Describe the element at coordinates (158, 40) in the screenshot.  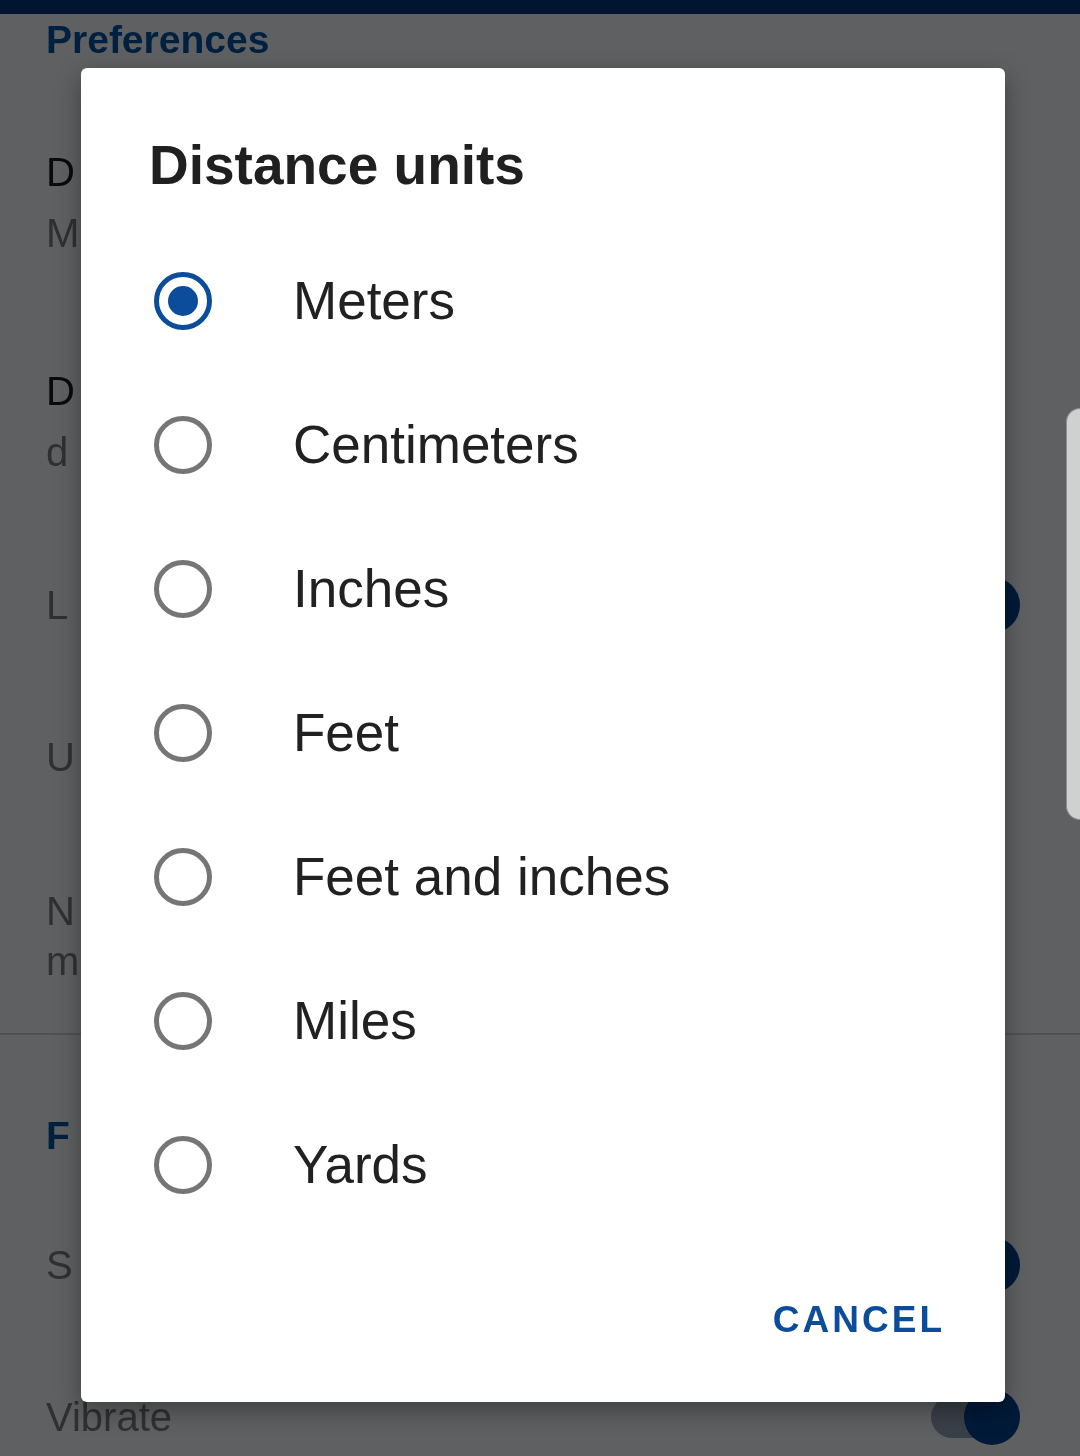
I see `section-header: Preferences` at that location.